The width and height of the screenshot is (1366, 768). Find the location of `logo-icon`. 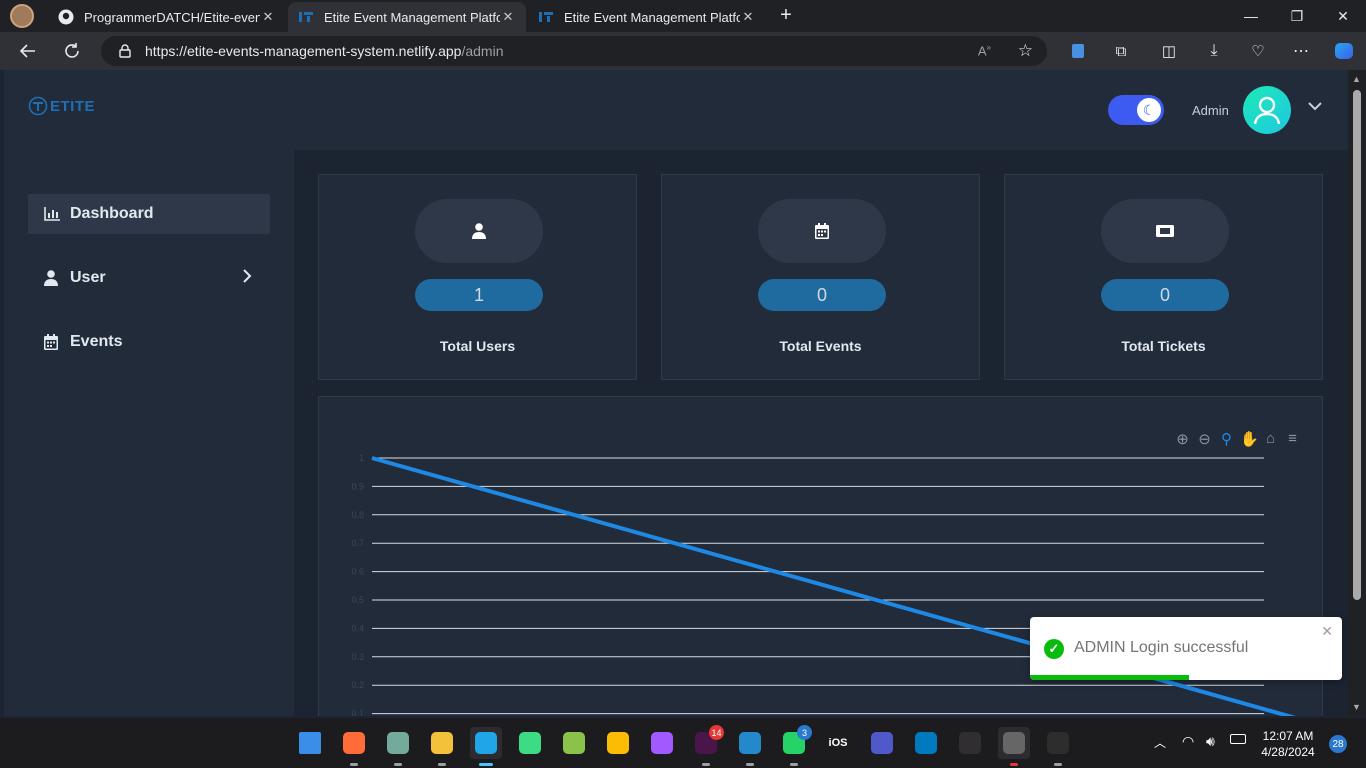

logo-icon is located at coordinates (38, 106).